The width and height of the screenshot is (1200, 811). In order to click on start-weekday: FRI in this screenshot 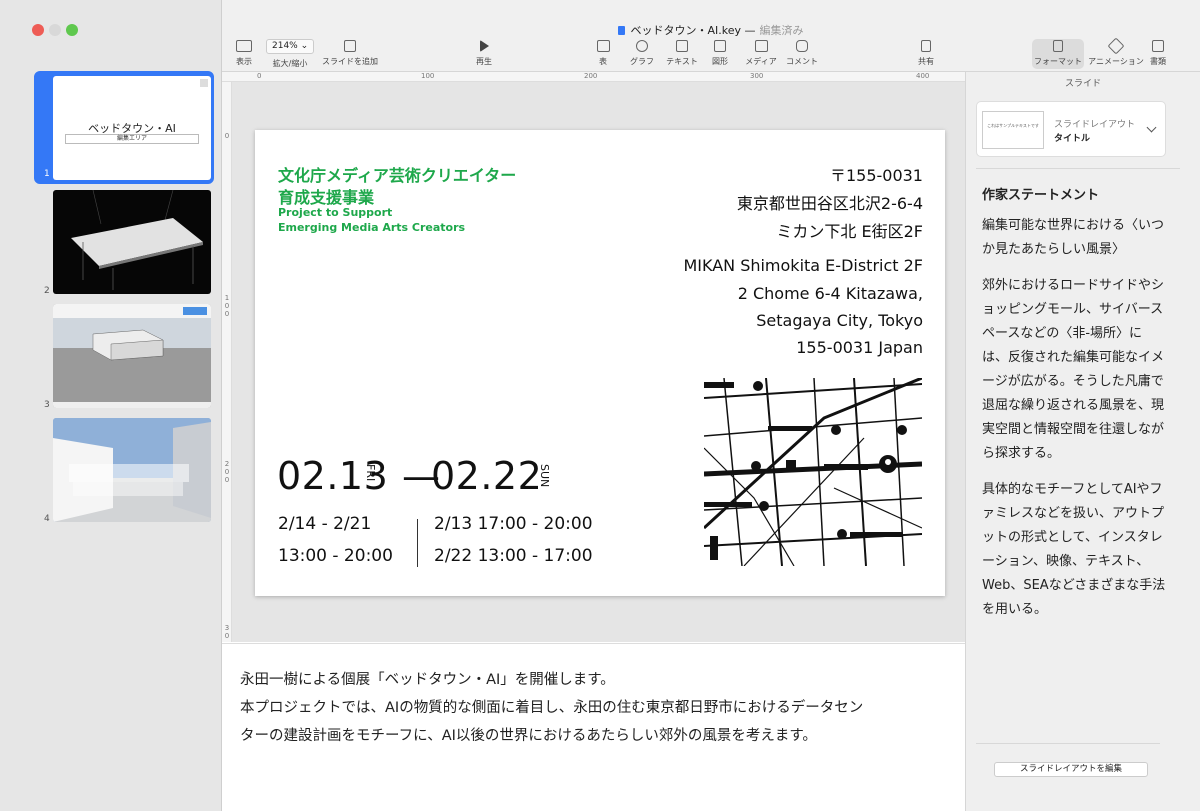, I will do `click(370, 476)`.